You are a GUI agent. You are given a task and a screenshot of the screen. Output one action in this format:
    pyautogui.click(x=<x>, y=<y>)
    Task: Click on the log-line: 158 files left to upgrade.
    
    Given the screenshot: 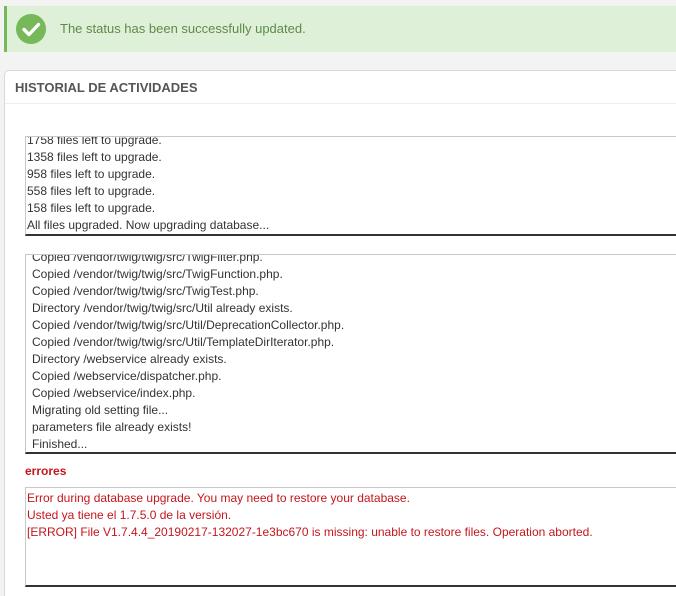 What is the action you would take?
    pyautogui.click(x=91, y=208)
    